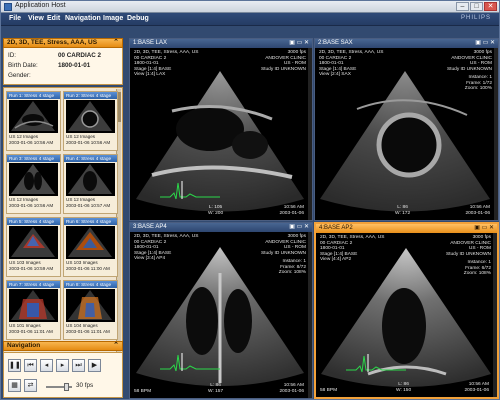 The height and width of the screenshot is (400, 500). Describe the element at coordinates (88, 268) in the screenshot. I see `thumbnail-date: 2003-01-06 11:00 AM` at that location.